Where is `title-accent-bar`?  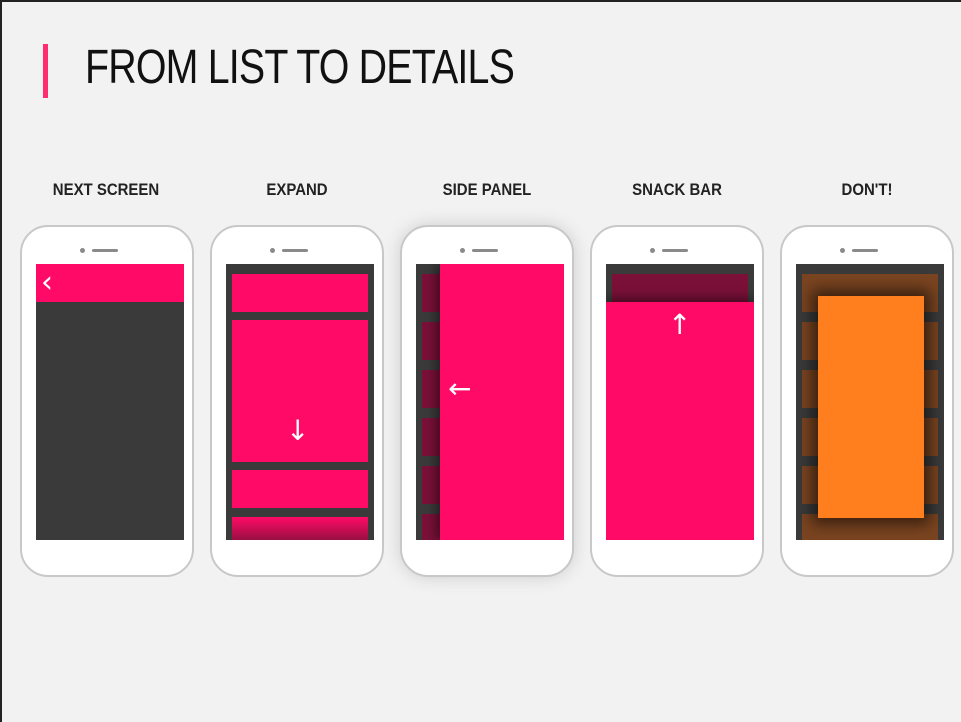 title-accent-bar is located at coordinates (45, 71).